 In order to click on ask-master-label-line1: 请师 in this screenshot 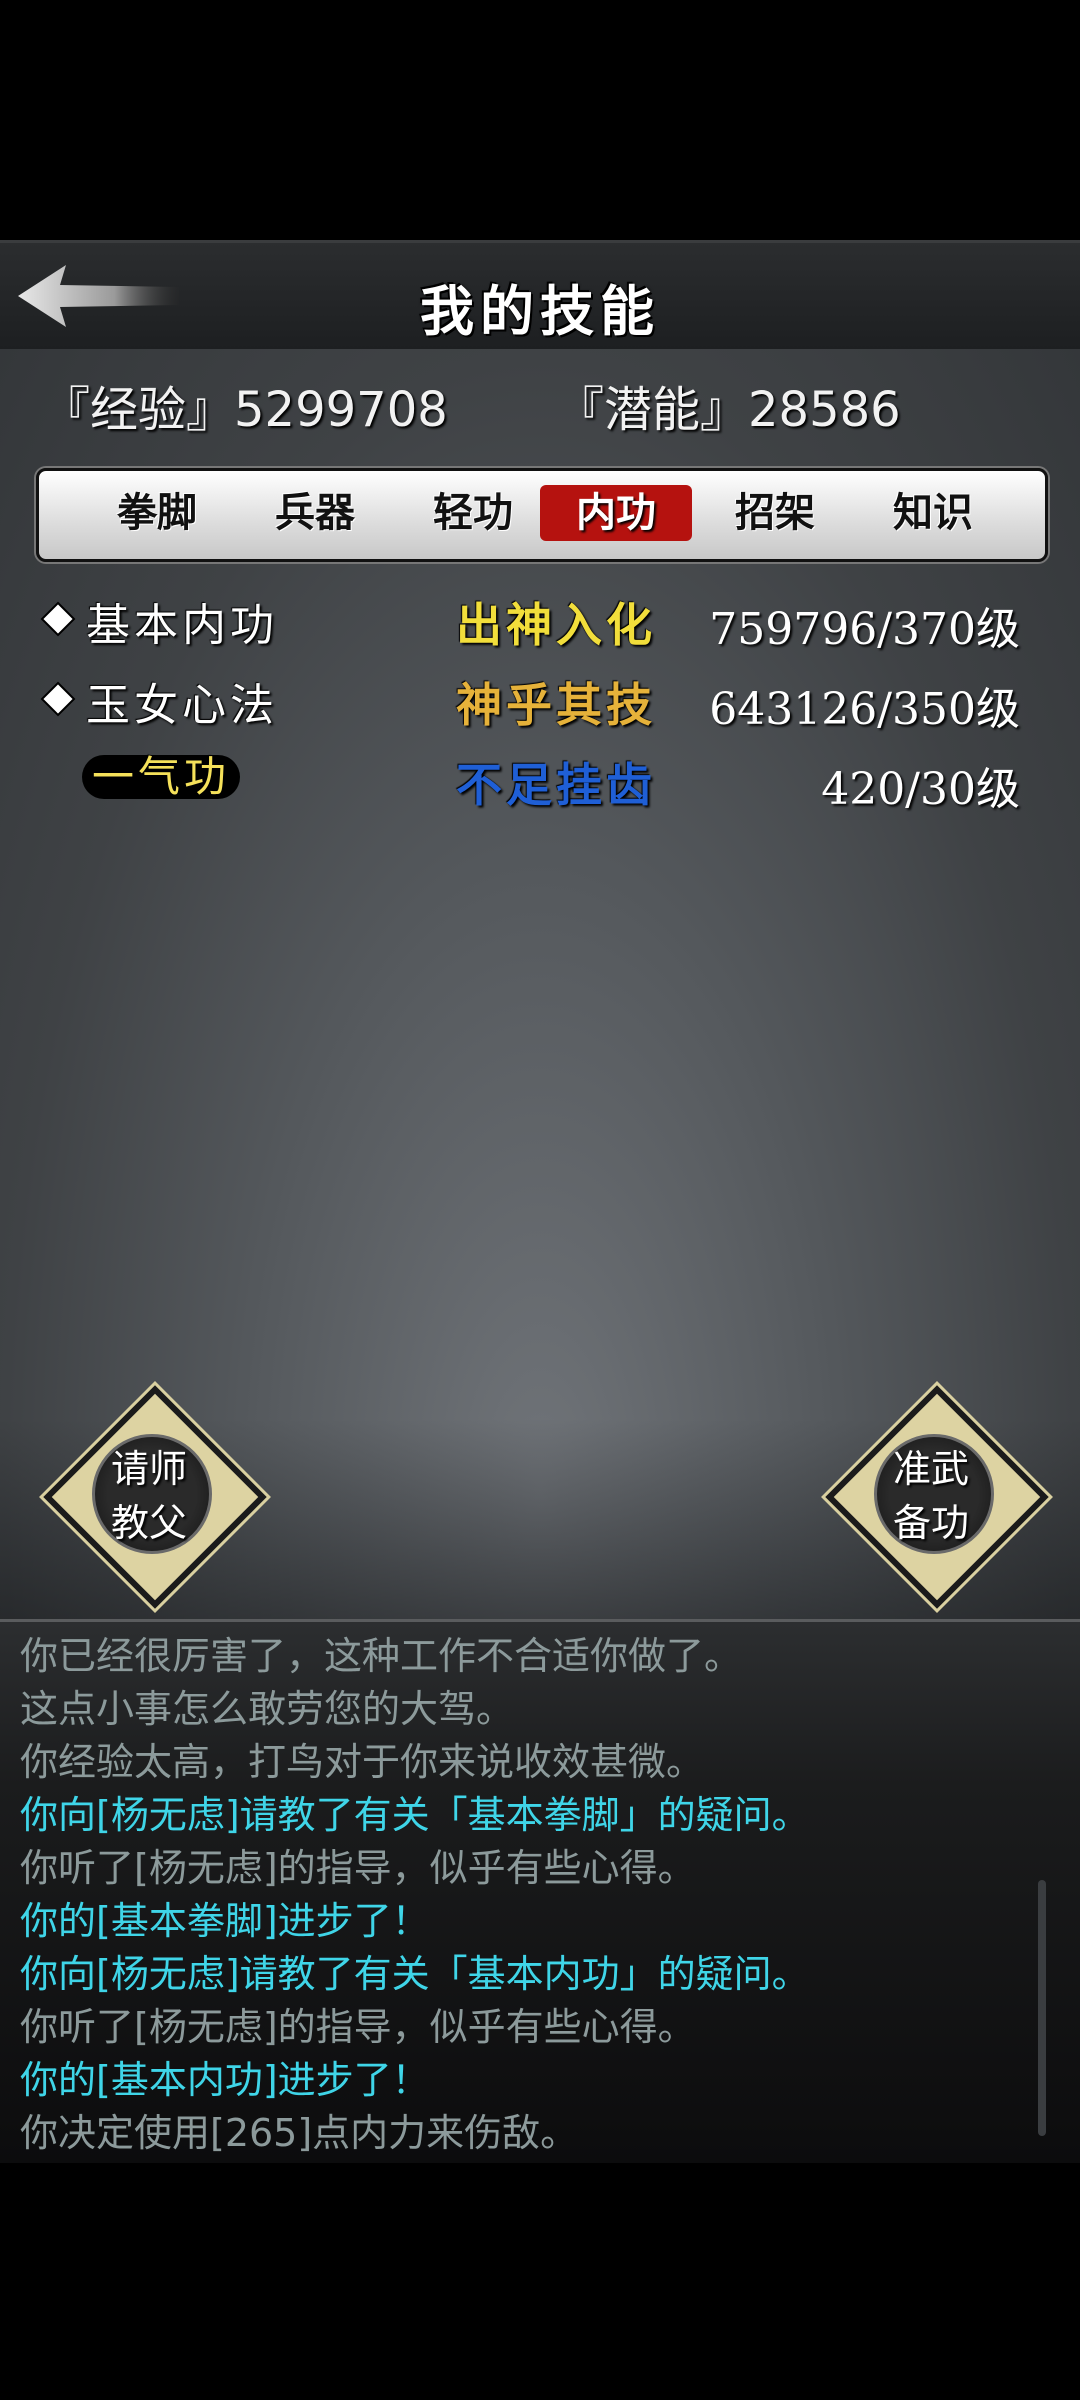, I will do `click(148, 1469)`.